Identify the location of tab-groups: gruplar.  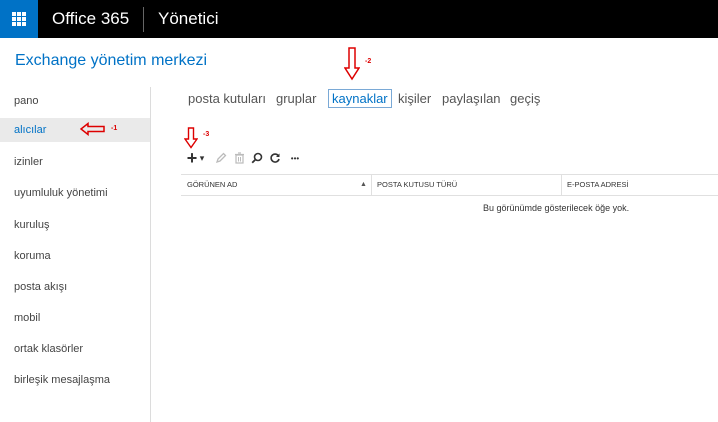
(296, 98).